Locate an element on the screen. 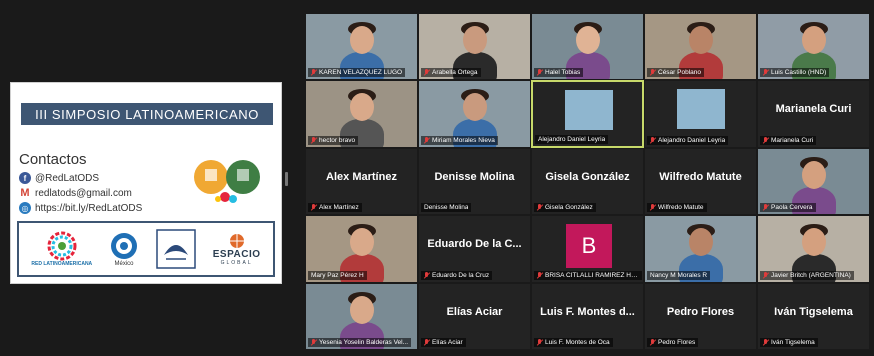  participant-name: Nancy M Morales R is located at coordinates (679, 275).